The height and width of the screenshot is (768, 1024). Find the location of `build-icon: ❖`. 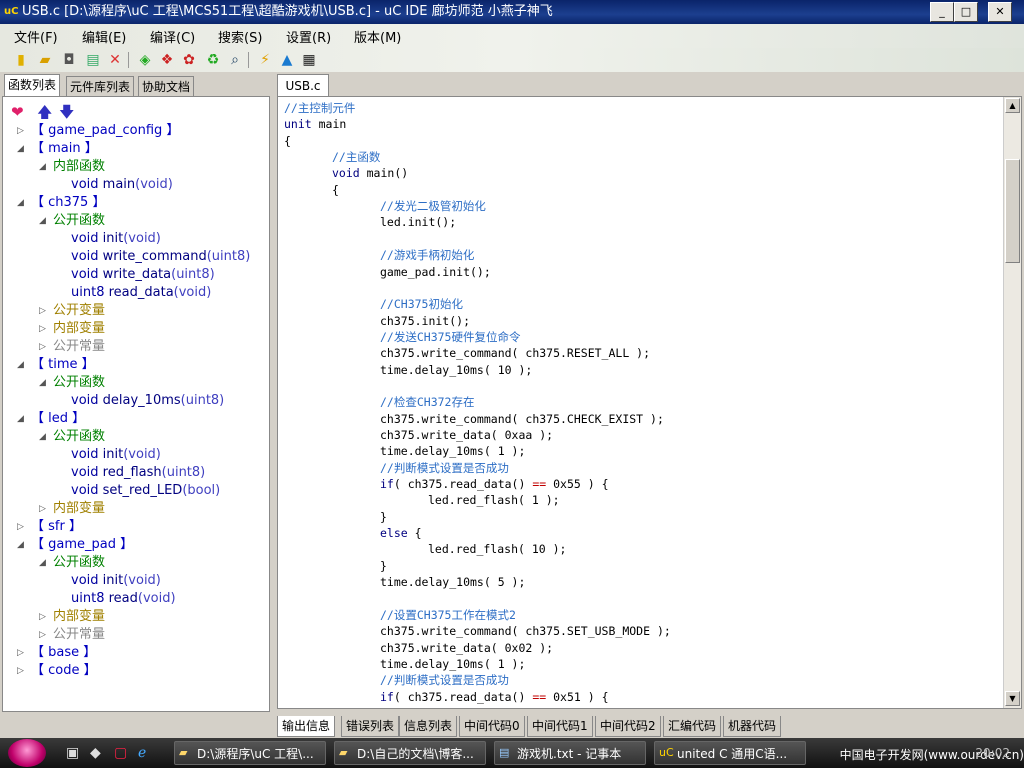

build-icon: ❖ is located at coordinates (167, 60).